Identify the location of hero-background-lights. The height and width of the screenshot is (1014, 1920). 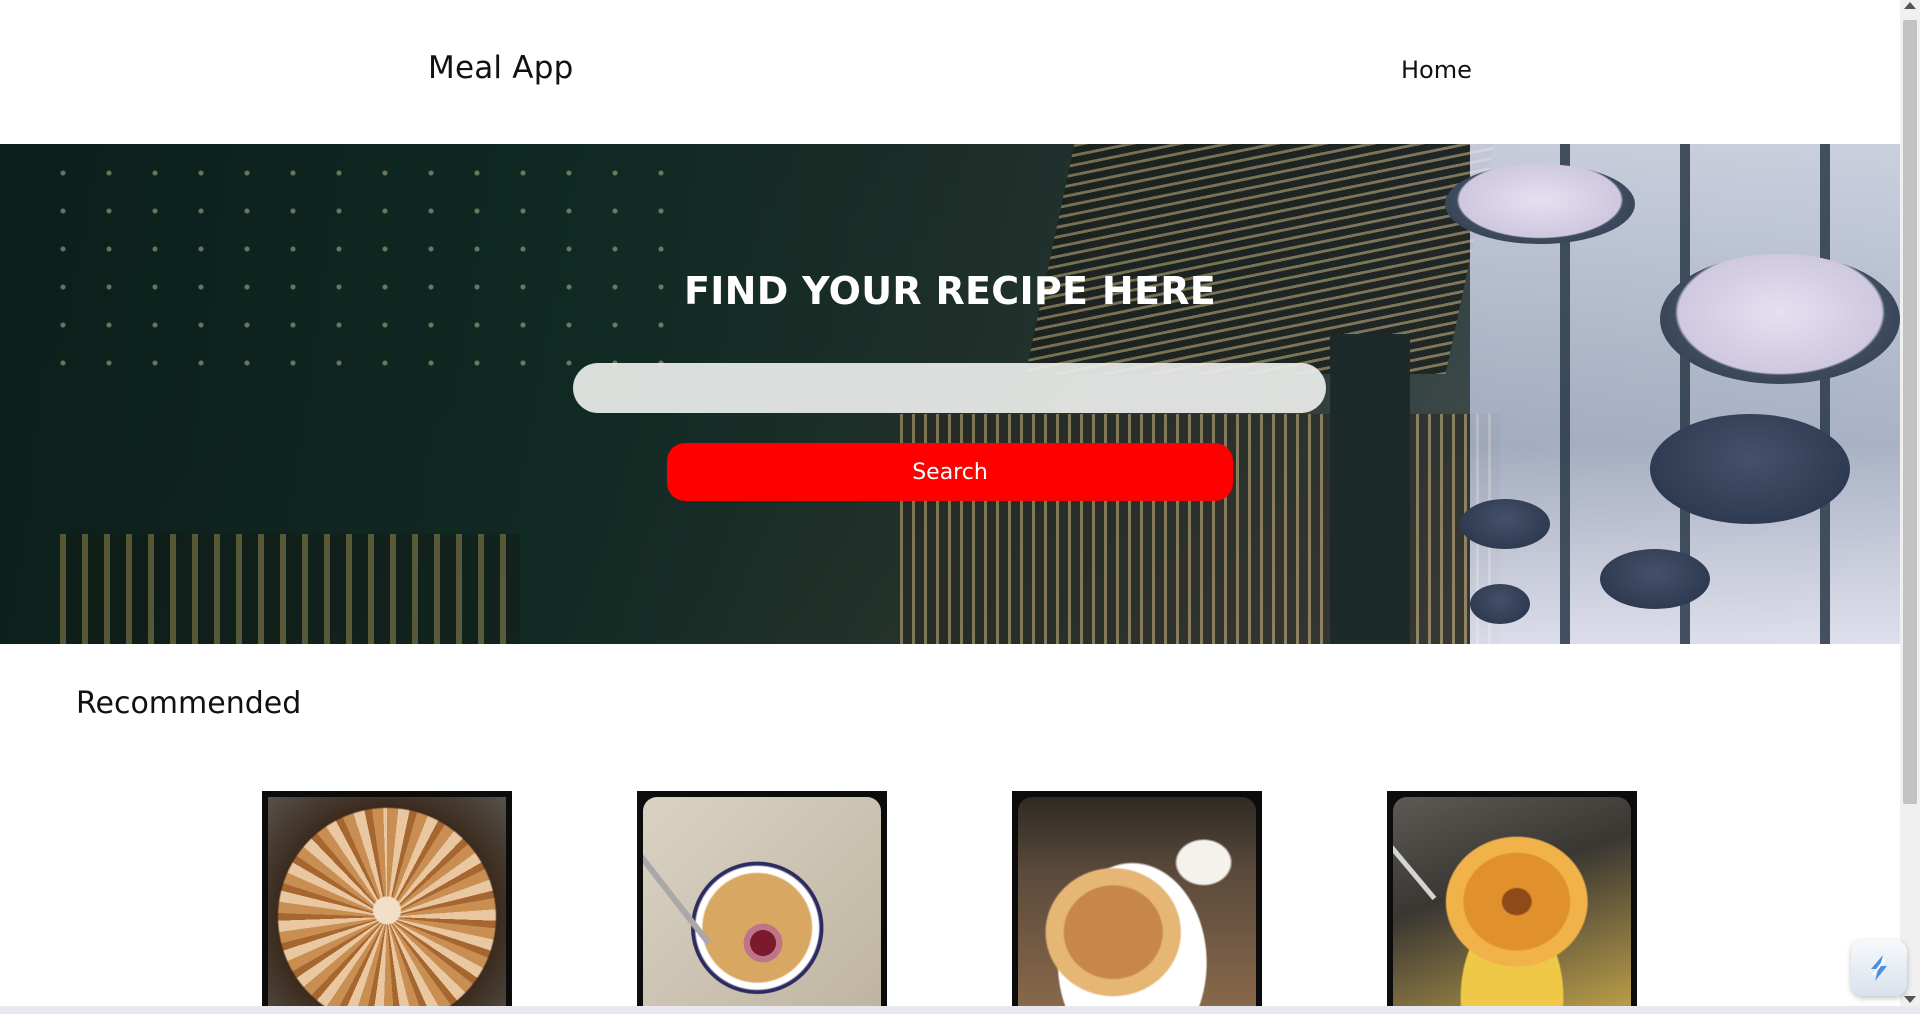
(360, 264).